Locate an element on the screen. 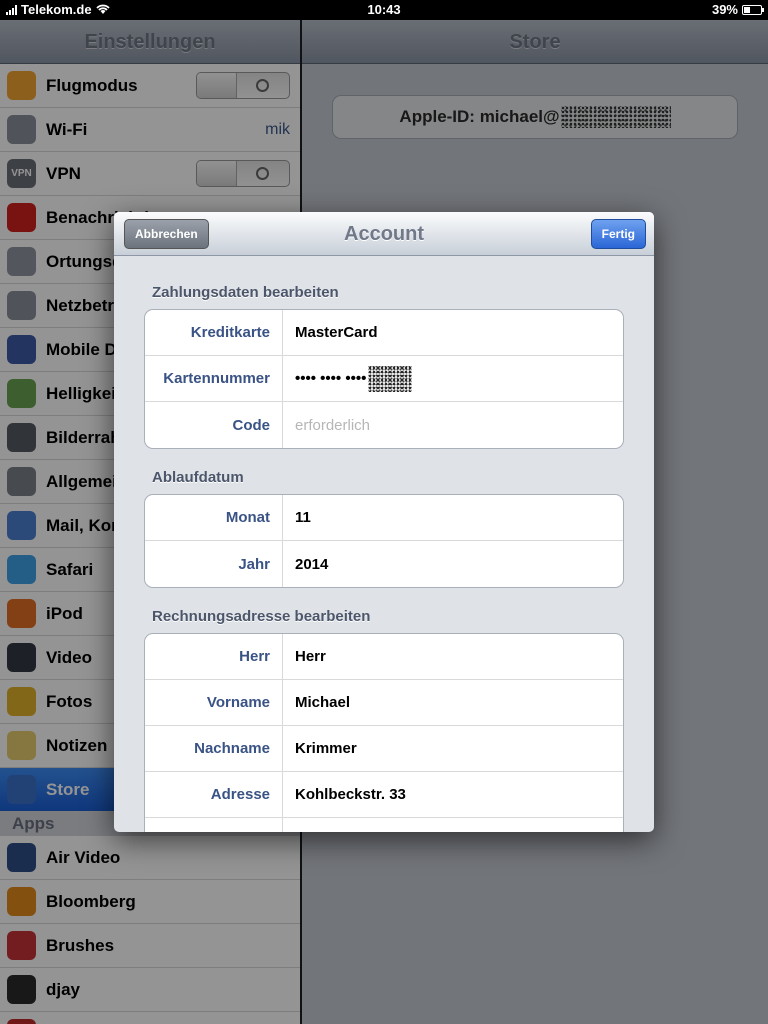 This screenshot has height=1024, width=768. redacted-digits is located at coordinates (390, 378).